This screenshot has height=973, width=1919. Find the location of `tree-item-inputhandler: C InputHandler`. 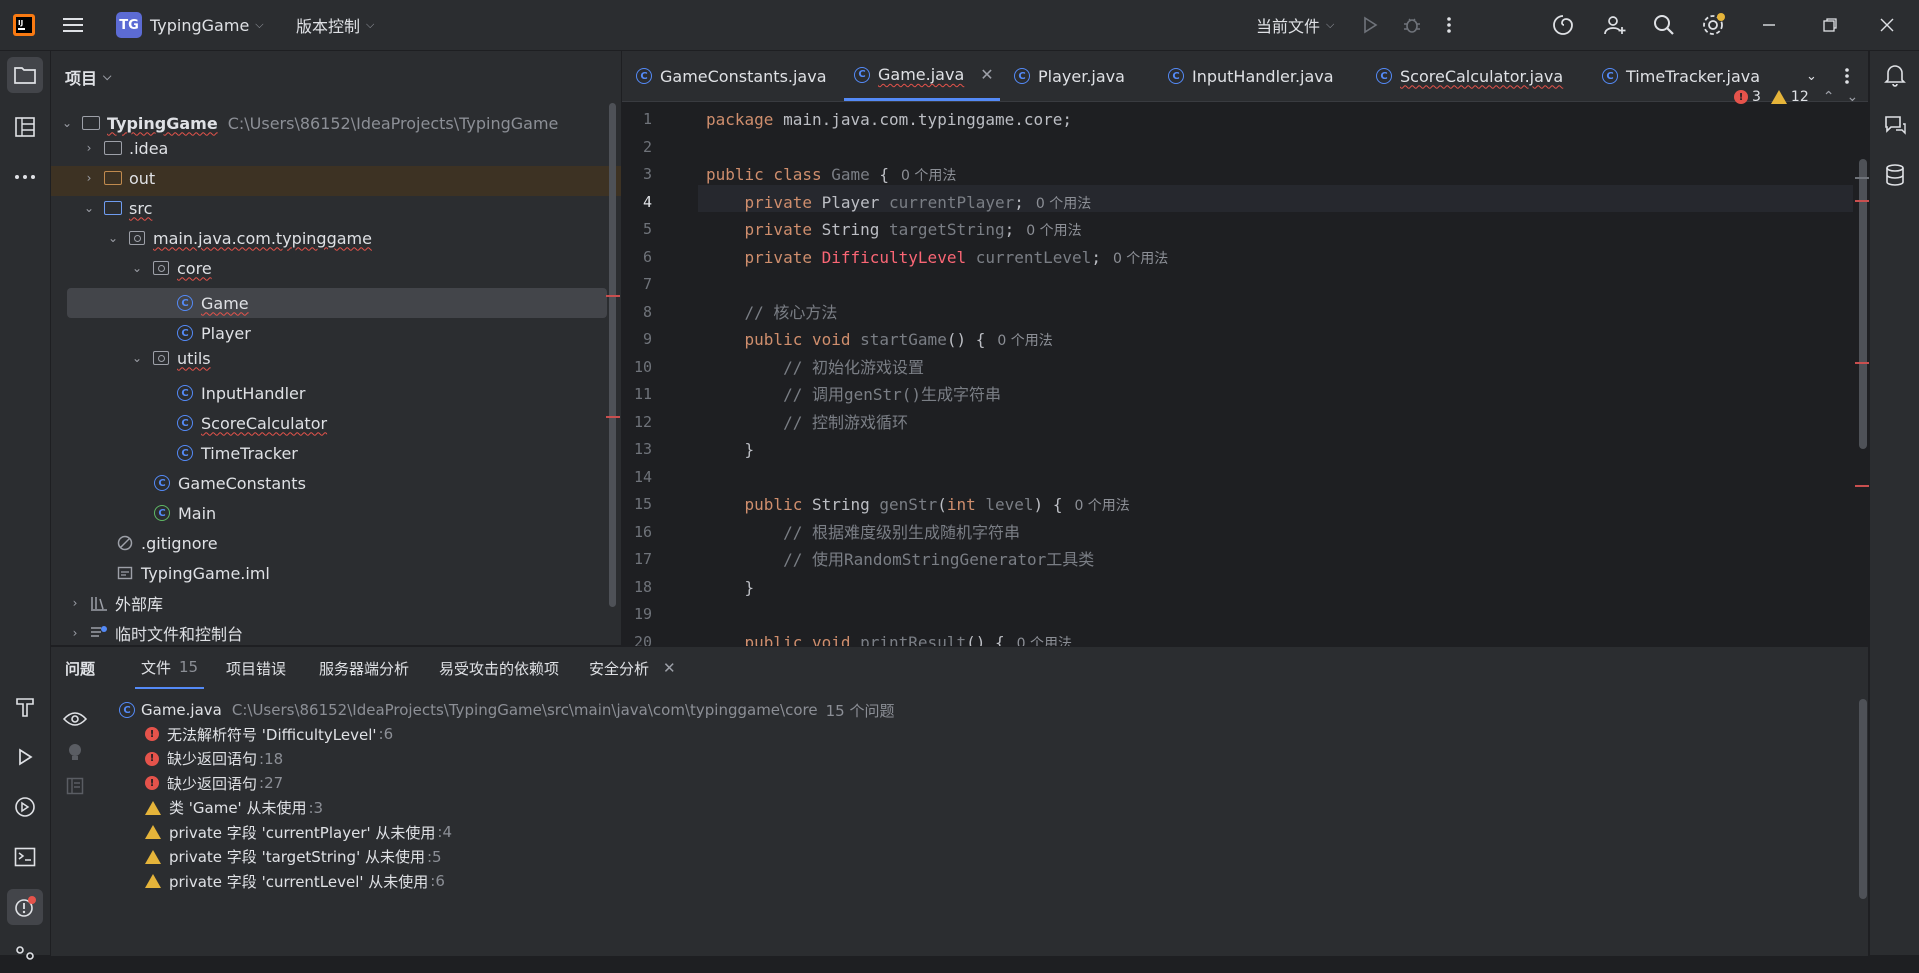

tree-item-inputhandler: C InputHandler is located at coordinates (240, 393).